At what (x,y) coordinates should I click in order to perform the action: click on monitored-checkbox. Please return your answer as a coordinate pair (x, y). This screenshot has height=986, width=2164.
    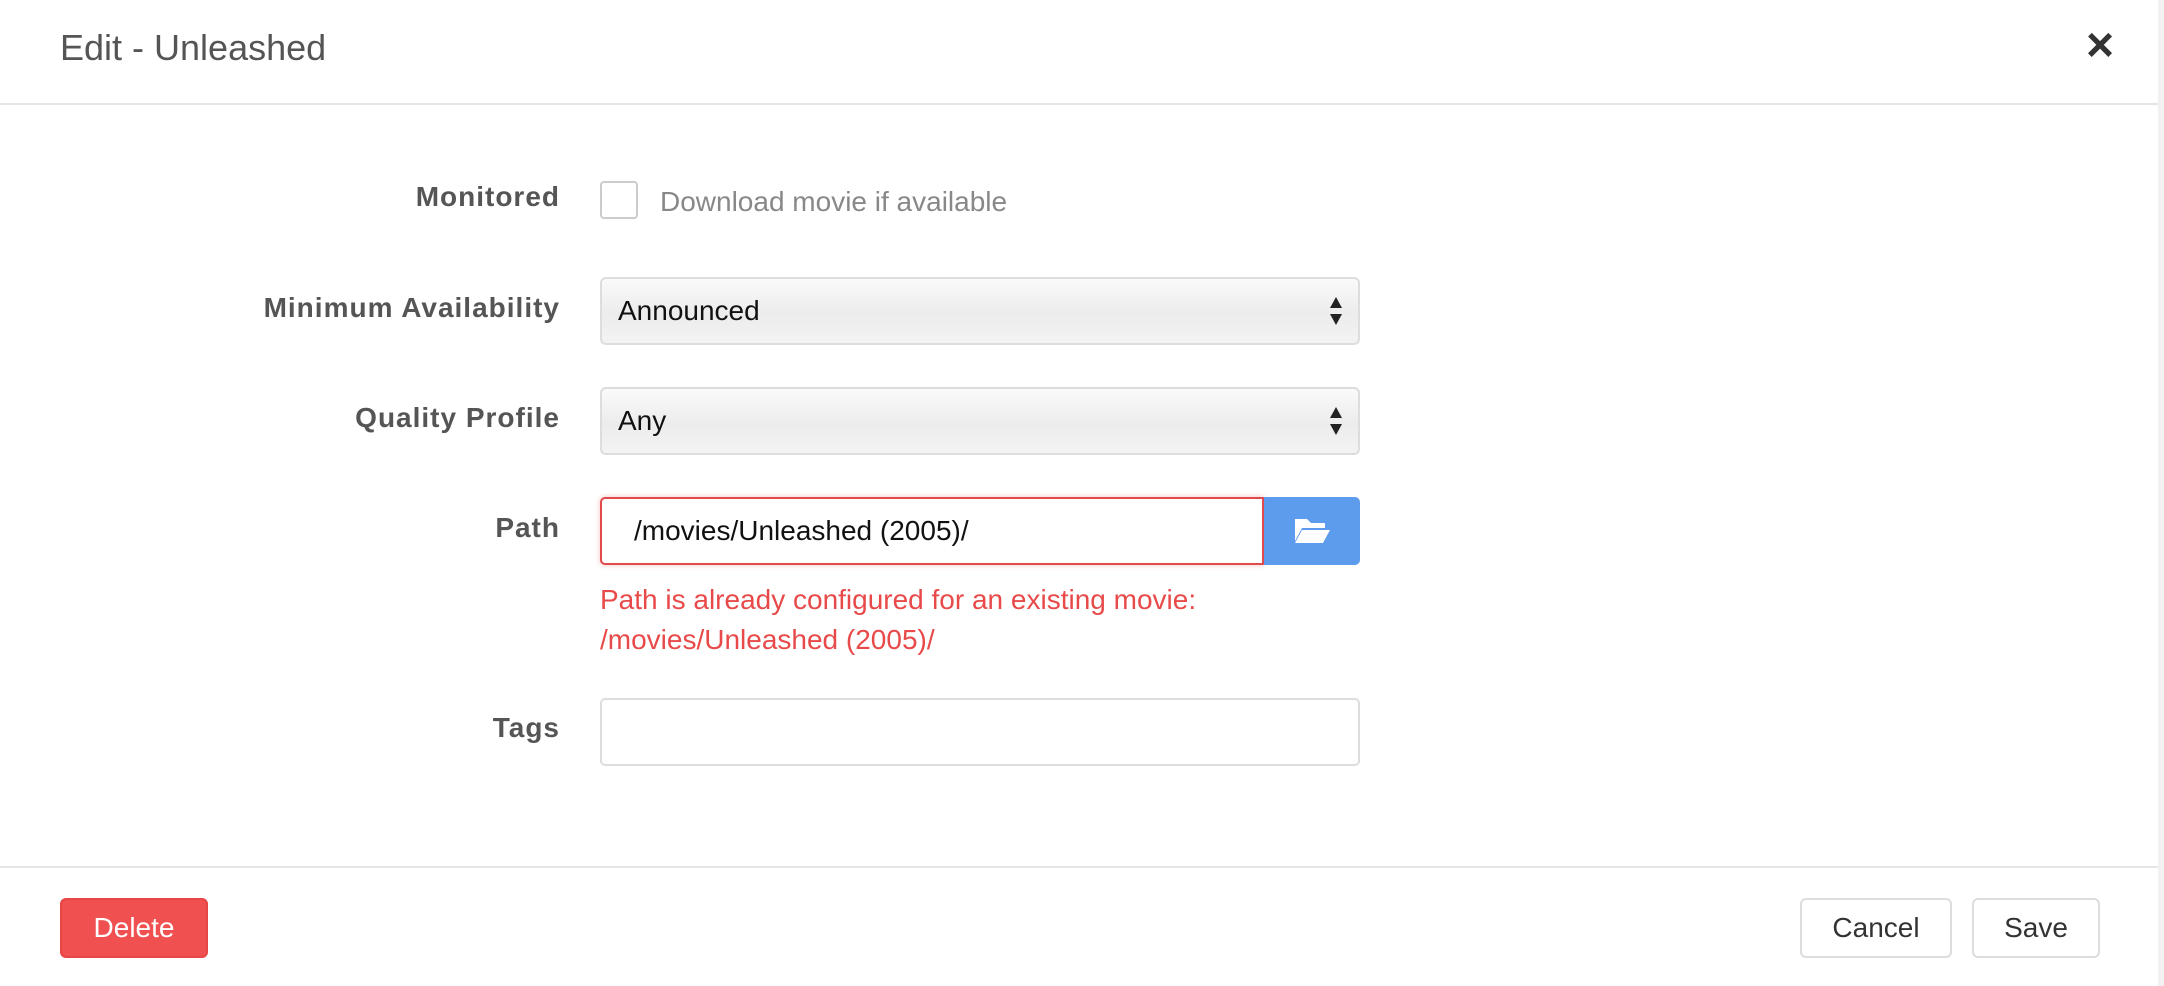
    Looking at the image, I should click on (619, 200).